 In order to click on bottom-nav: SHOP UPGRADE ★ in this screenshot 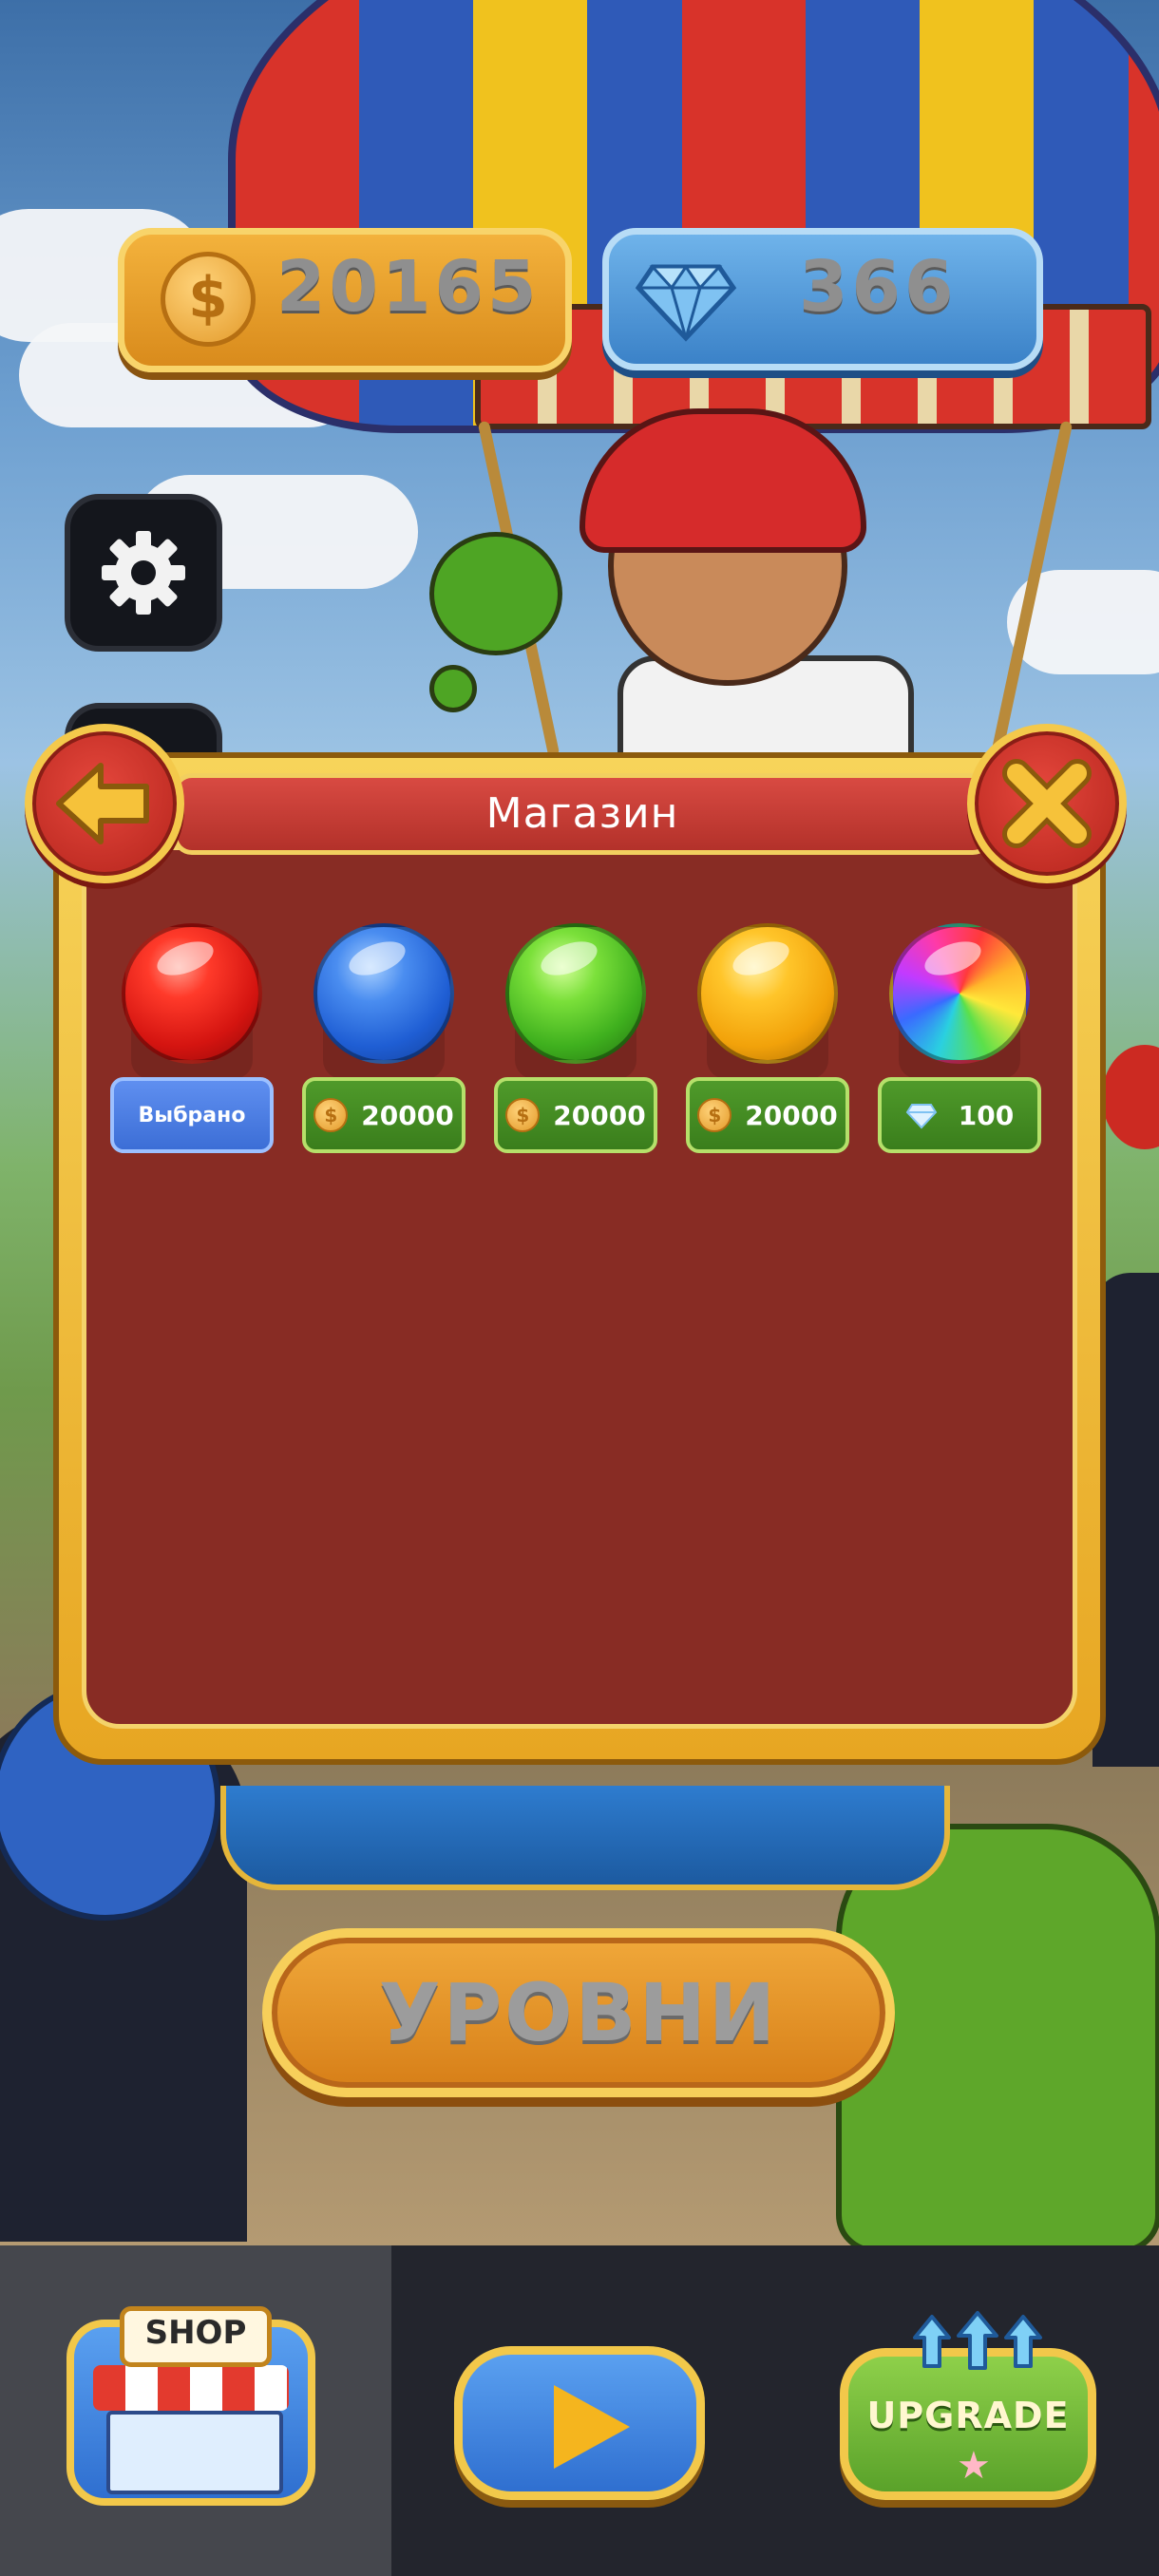, I will do `click(579, 2410)`.